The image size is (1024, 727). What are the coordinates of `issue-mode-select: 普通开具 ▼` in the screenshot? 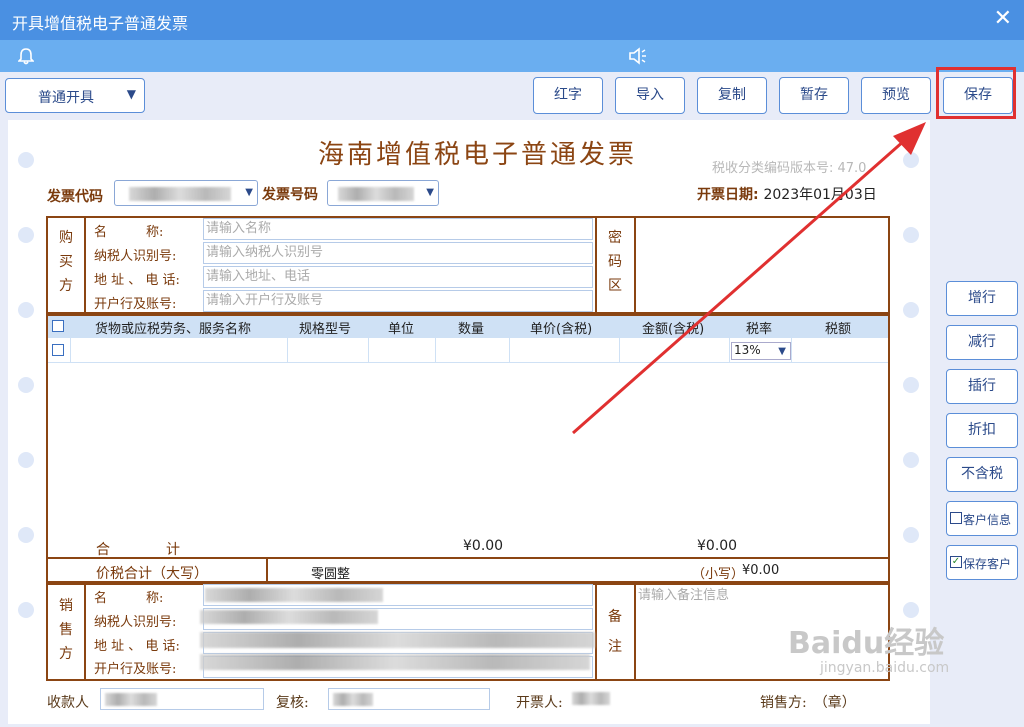 It's located at (75, 95).